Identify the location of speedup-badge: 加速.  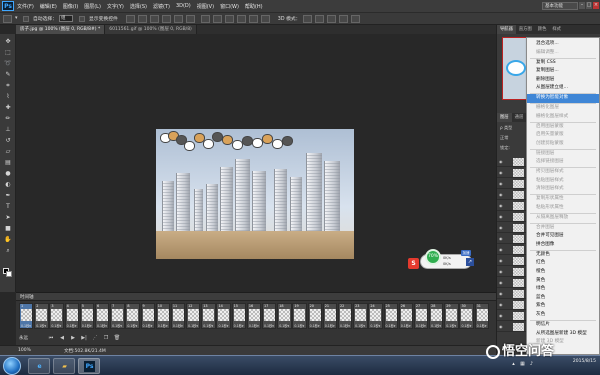
(466, 253).